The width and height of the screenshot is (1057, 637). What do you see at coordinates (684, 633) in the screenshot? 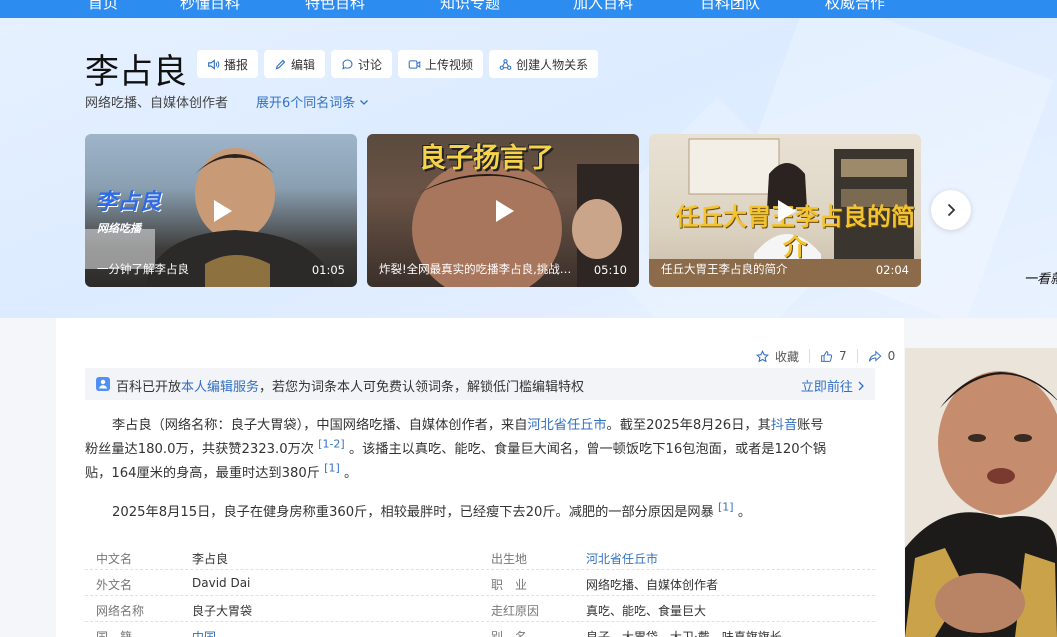
I see `info-value: 良子、大胃袋、大卫·戴、味真旗旗长` at bounding box center [684, 633].